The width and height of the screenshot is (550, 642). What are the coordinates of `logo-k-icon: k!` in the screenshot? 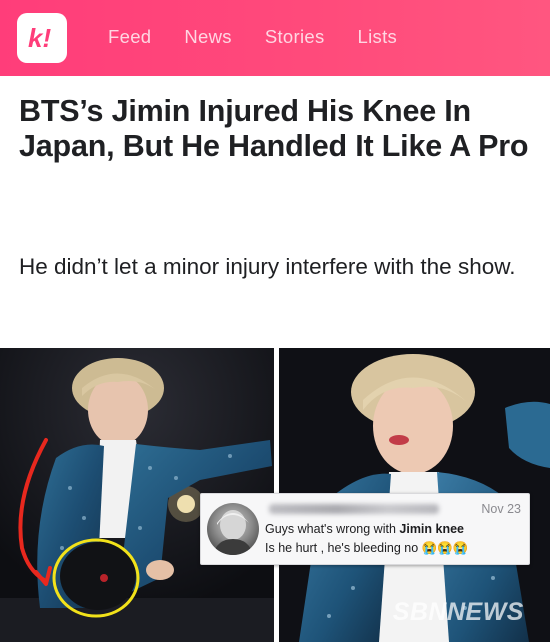 It's located at (39, 38).